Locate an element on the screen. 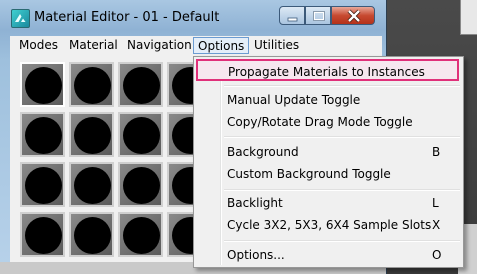 The height and width of the screenshot is (274, 477). menu-item-shortcut: O is located at coordinates (437, 255).